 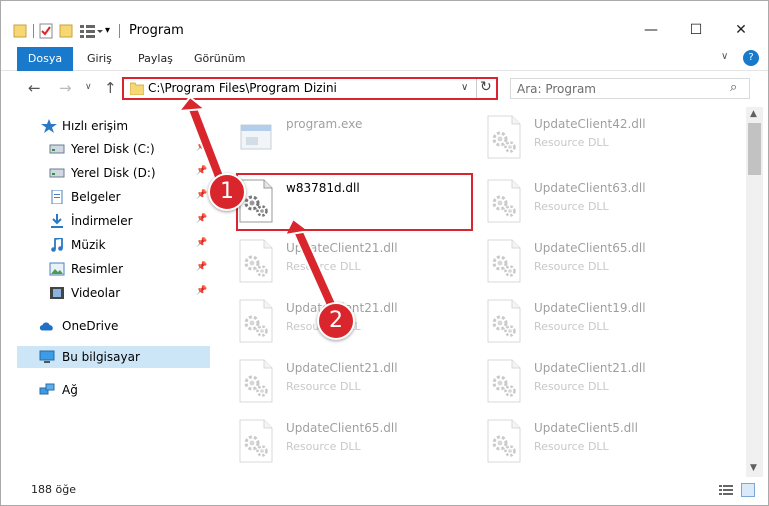 I want to click on maximize-button: ☐, so click(x=696, y=30).